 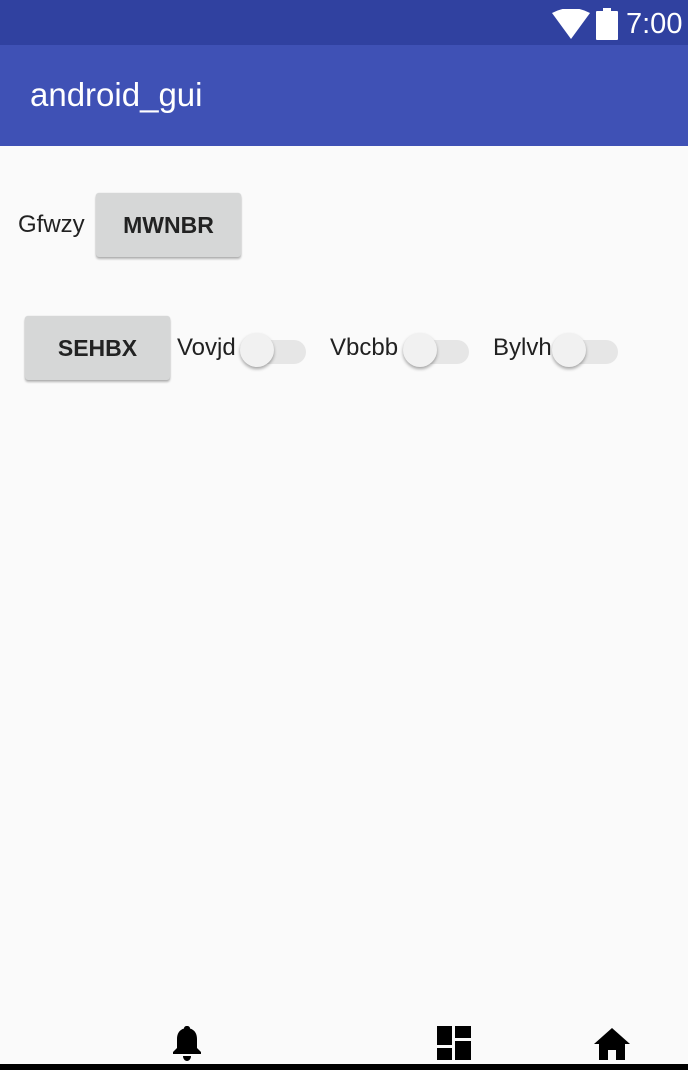 I want to click on home-icon, so click(x=612, y=1044).